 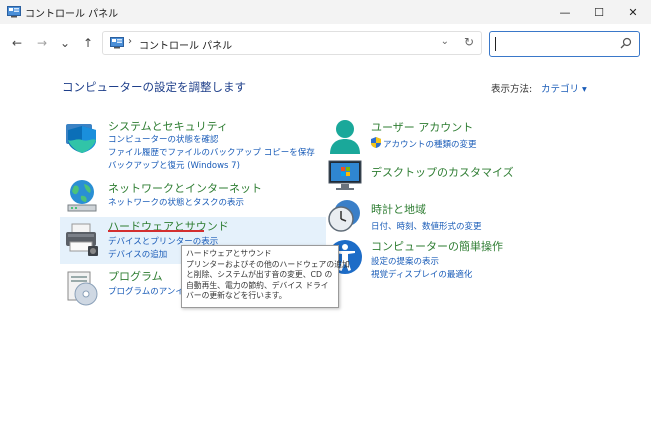 What do you see at coordinates (421, 274) in the screenshot?
I see `category-link: 視覚ディスプレイの最適化` at bounding box center [421, 274].